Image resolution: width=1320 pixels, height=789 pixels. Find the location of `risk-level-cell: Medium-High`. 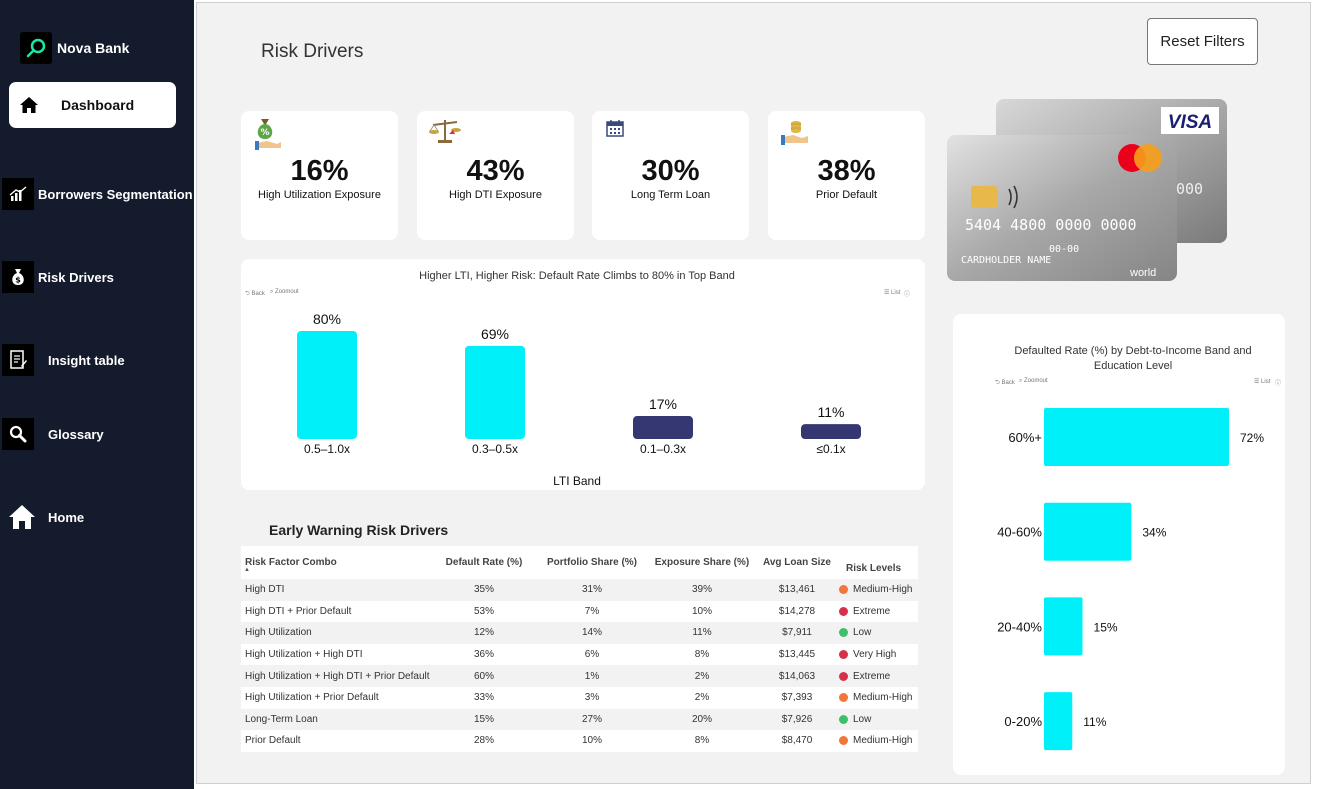

risk-level-cell: Medium-High is located at coordinates (877, 740).